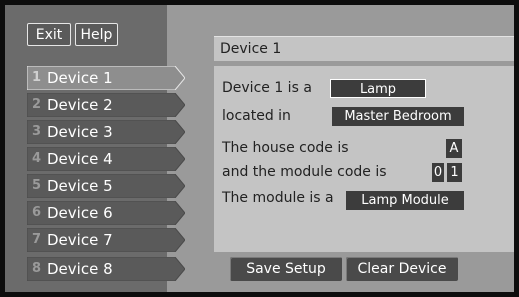 The height and width of the screenshot is (297, 519). I want to click on help-button: Help, so click(96, 34).